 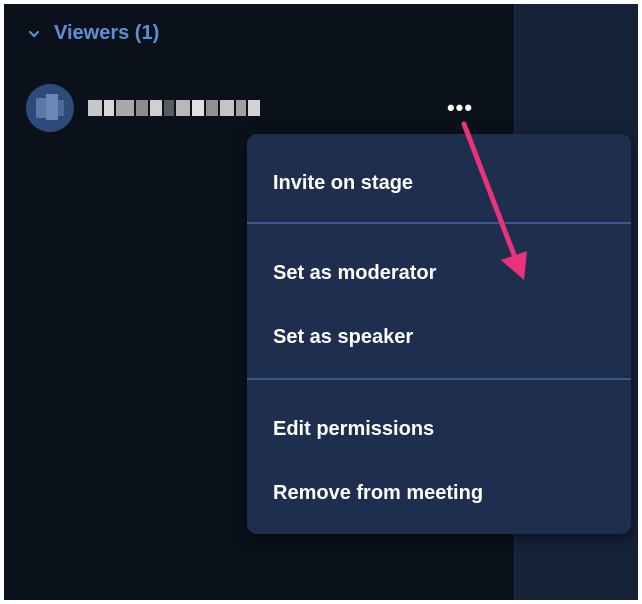 I want to click on menu-item-set-as-moderator: Set as moderator, so click(x=354, y=273).